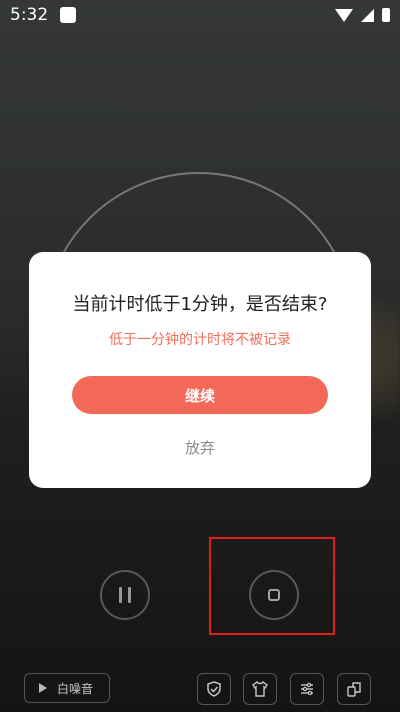  Describe the element at coordinates (344, 15) in the screenshot. I see `wifi-icon` at that location.